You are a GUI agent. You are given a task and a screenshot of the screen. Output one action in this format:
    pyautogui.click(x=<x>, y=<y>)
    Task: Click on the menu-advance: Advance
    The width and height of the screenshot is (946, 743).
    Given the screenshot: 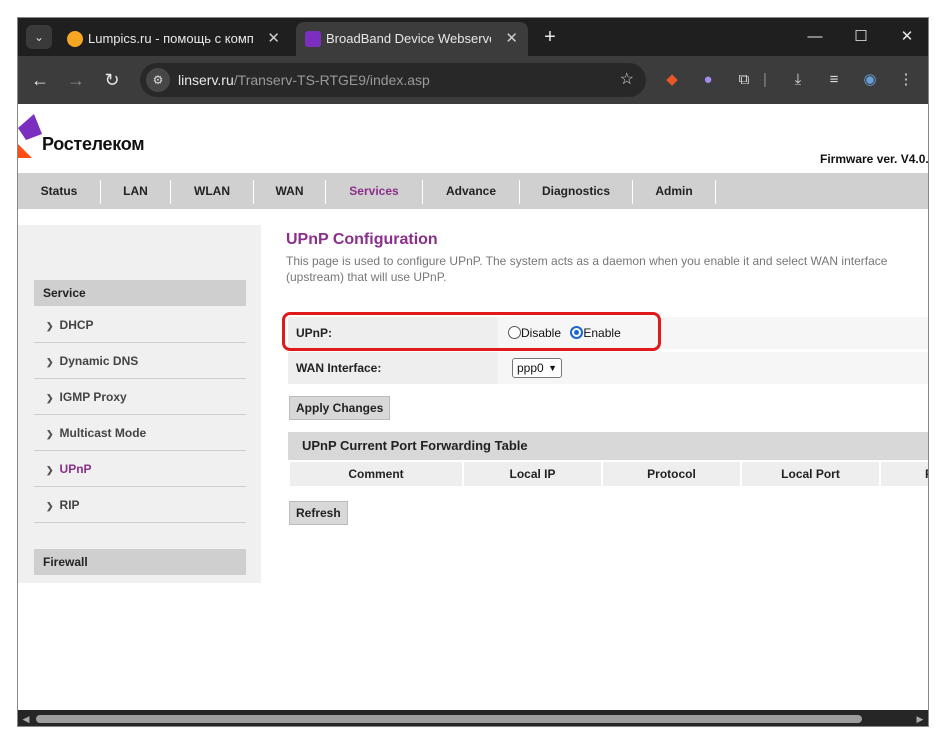 What is the action you would take?
    pyautogui.click(x=471, y=191)
    